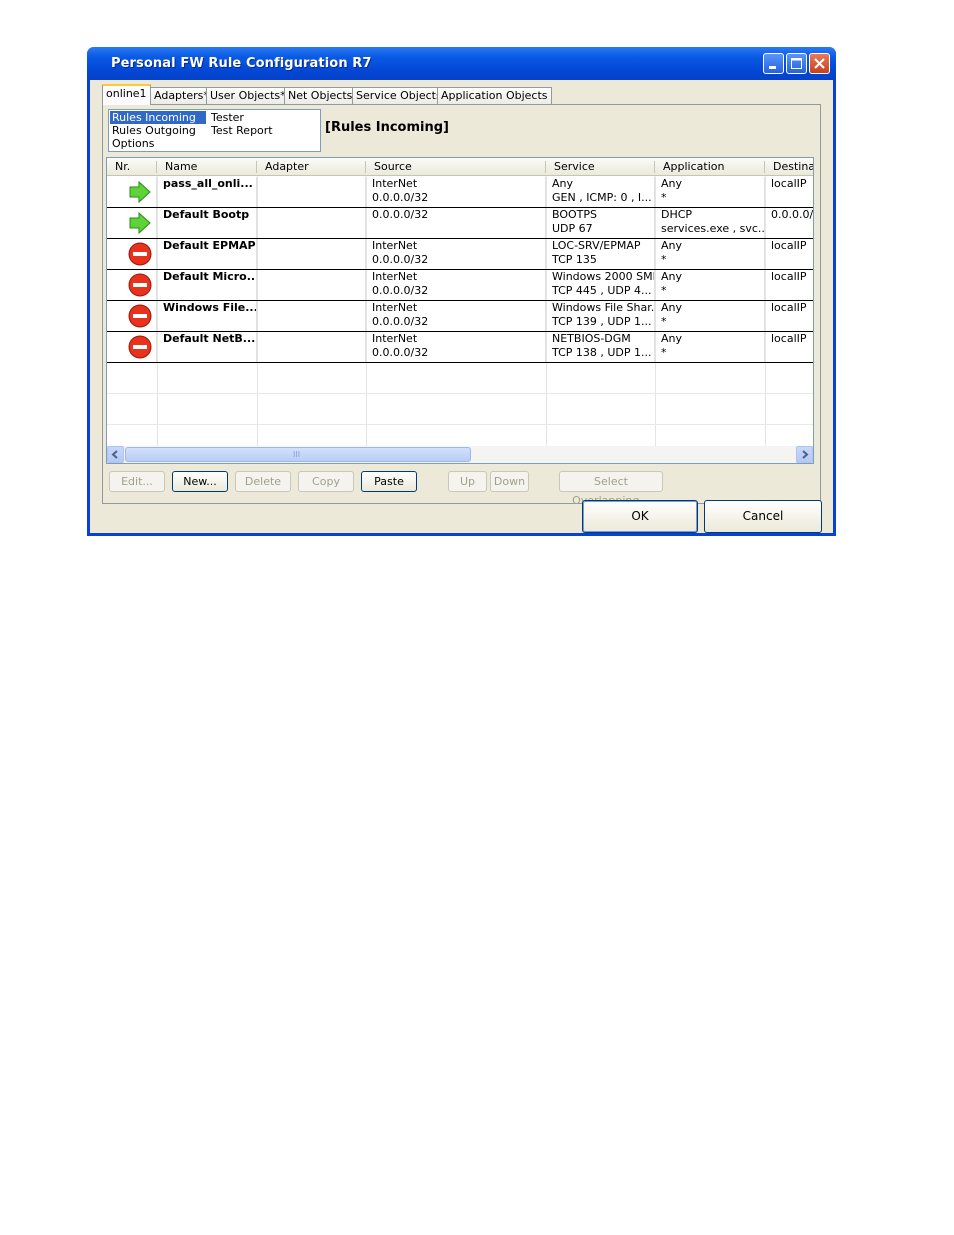  What do you see at coordinates (600, 223) in the screenshot?
I see `service-cell: BOOTPS UDP 67` at bounding box center [600, 223].